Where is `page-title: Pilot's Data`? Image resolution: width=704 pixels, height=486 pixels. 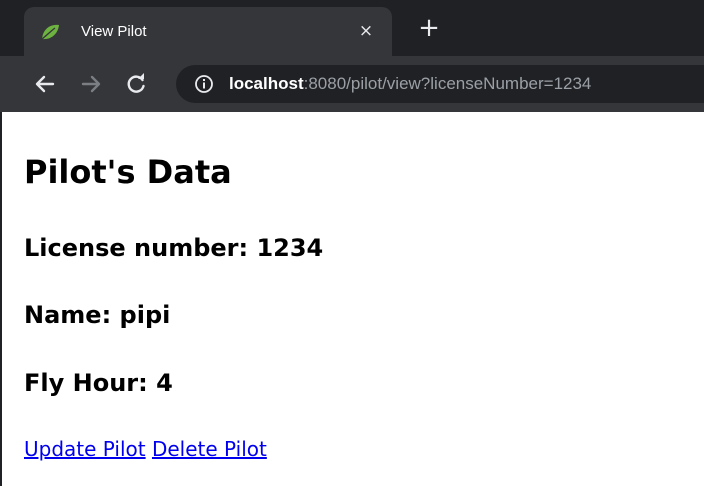 page-title: Pilot's Data is located at coordinates (128, 172).